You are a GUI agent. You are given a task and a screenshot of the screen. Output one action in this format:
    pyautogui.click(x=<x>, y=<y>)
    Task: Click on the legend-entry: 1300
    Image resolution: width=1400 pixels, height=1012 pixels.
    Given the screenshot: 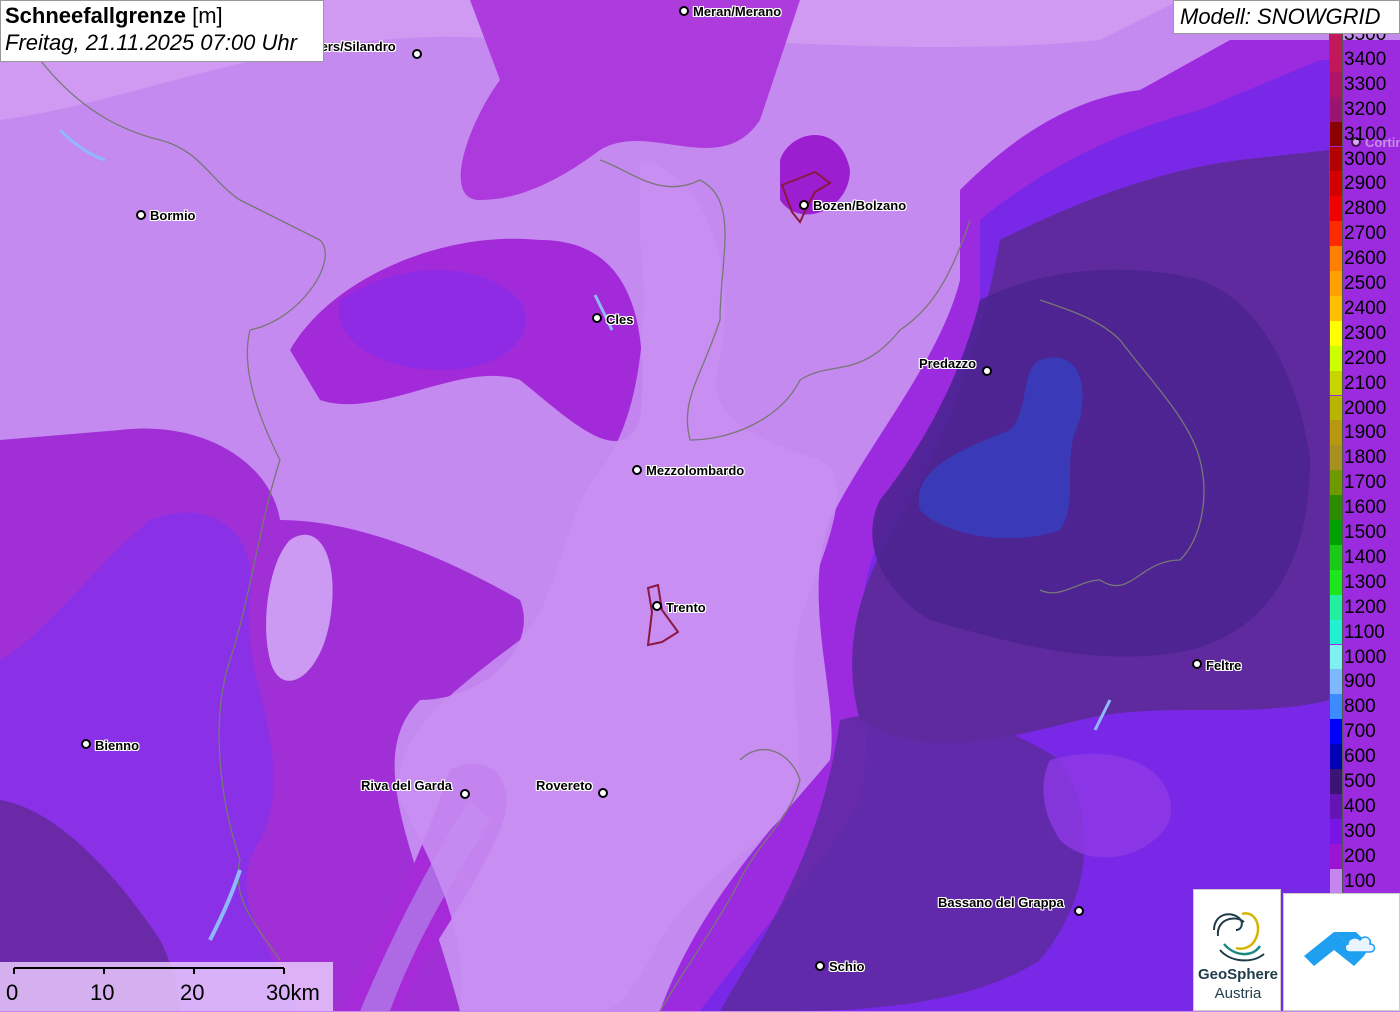 What is the action you would take?
    pyautogui.click(x=1364, y=582)
    